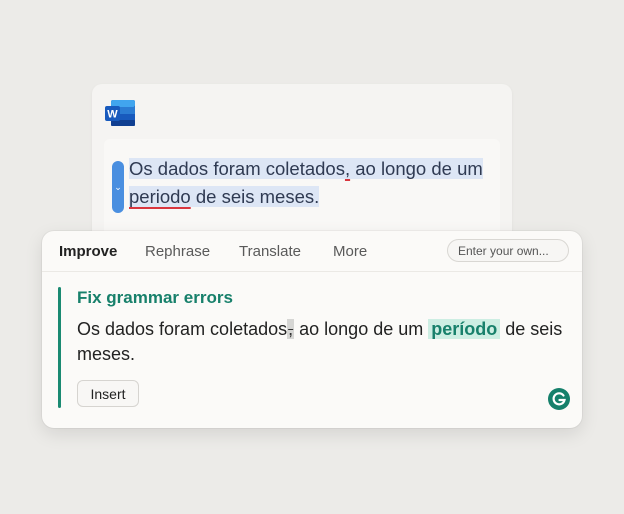 The image size is (624, 514). I want to click on grammarly-icon, so click(559, 399).